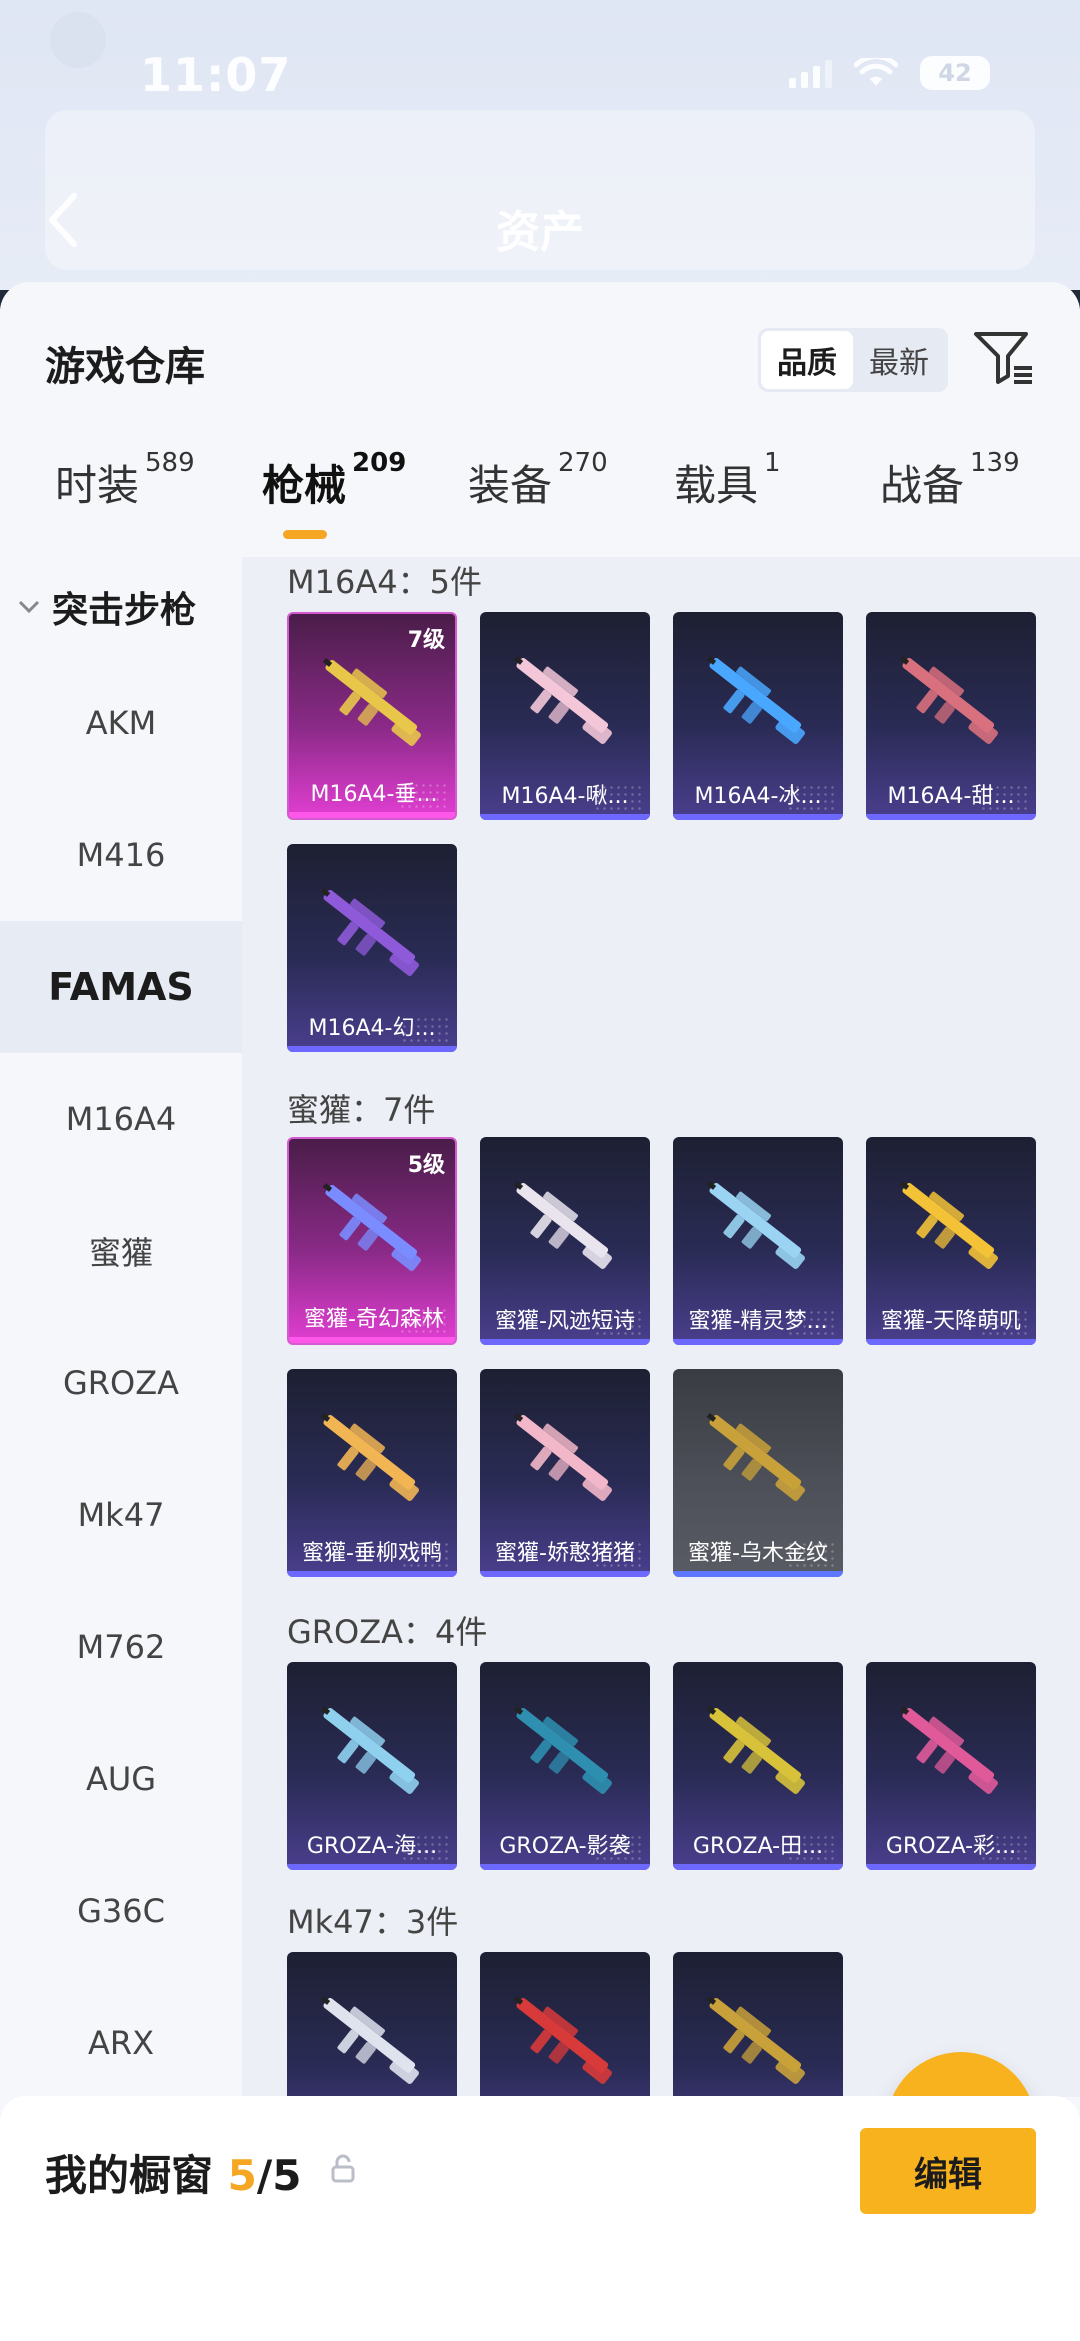 The height and width of the screenshot is (2341, 1080). I want to click on sort-toggle: 品质 最新, so click(853, 360).